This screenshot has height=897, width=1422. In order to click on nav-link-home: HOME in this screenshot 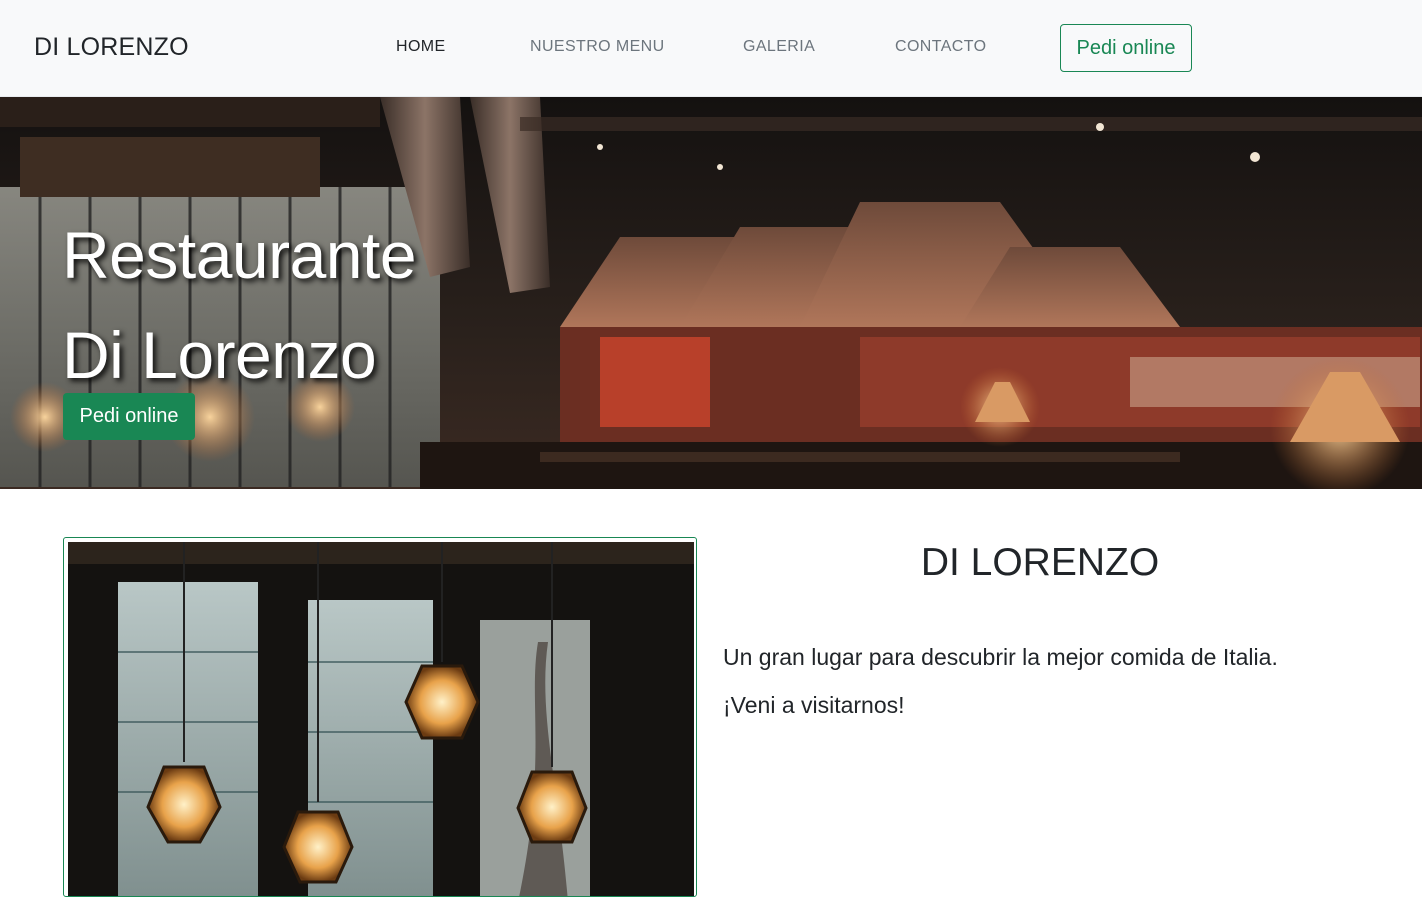, I will do `click(421, 47)`.